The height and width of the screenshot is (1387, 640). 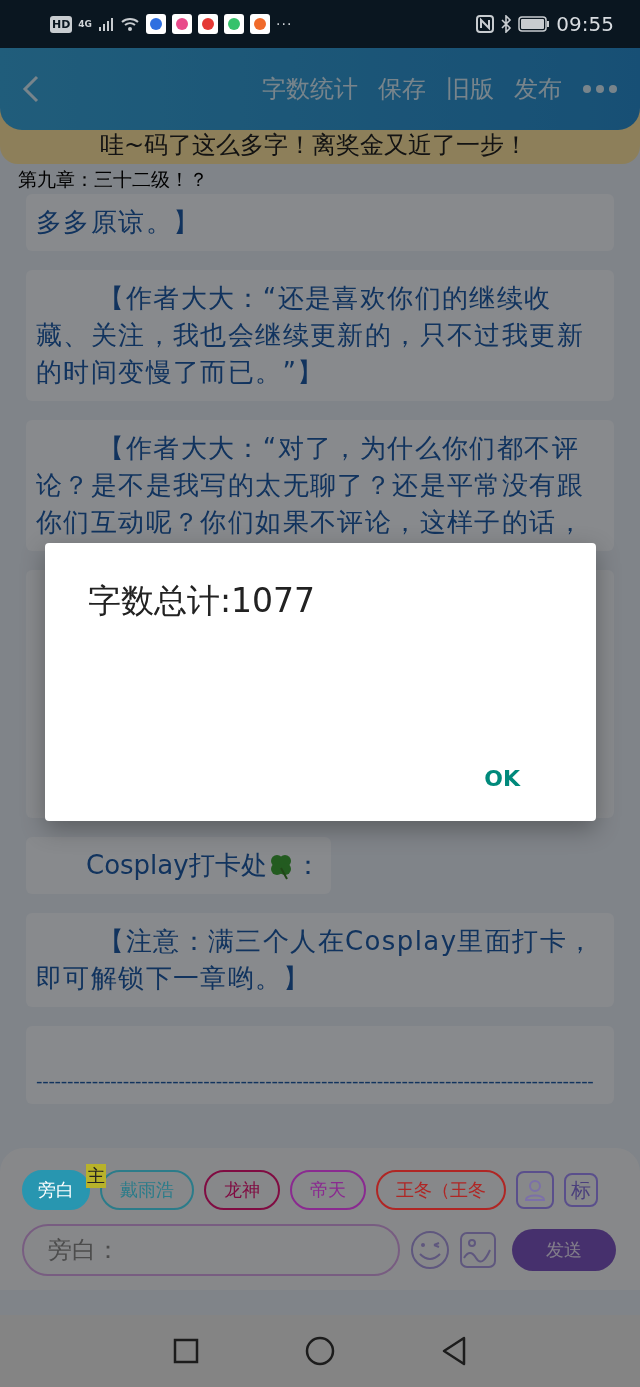 What do you see at coordinates (310, 89) in the screenshot?
I see `header-action: 字数统计` at bounding box center [310, 89].